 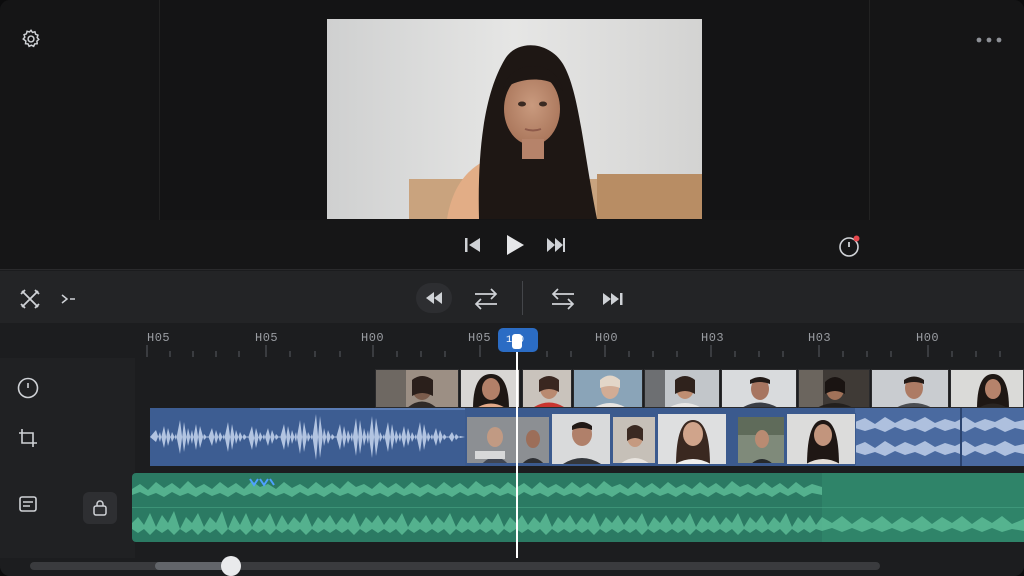 What do you see at coordinates (849, 246) in the screenshot?
I see `timer-icon` at bounding box center [849, 246].